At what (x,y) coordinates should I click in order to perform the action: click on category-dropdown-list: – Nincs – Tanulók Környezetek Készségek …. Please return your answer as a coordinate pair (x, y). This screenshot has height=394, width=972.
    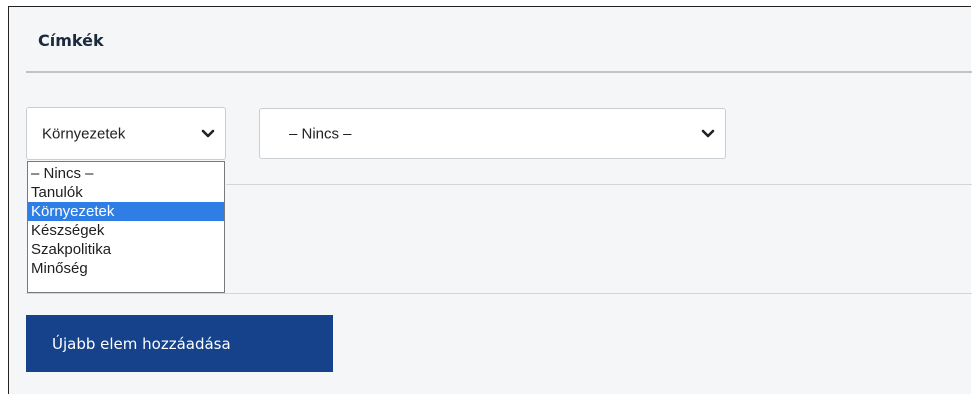
    Looking at the image, I should click on (126, 227).